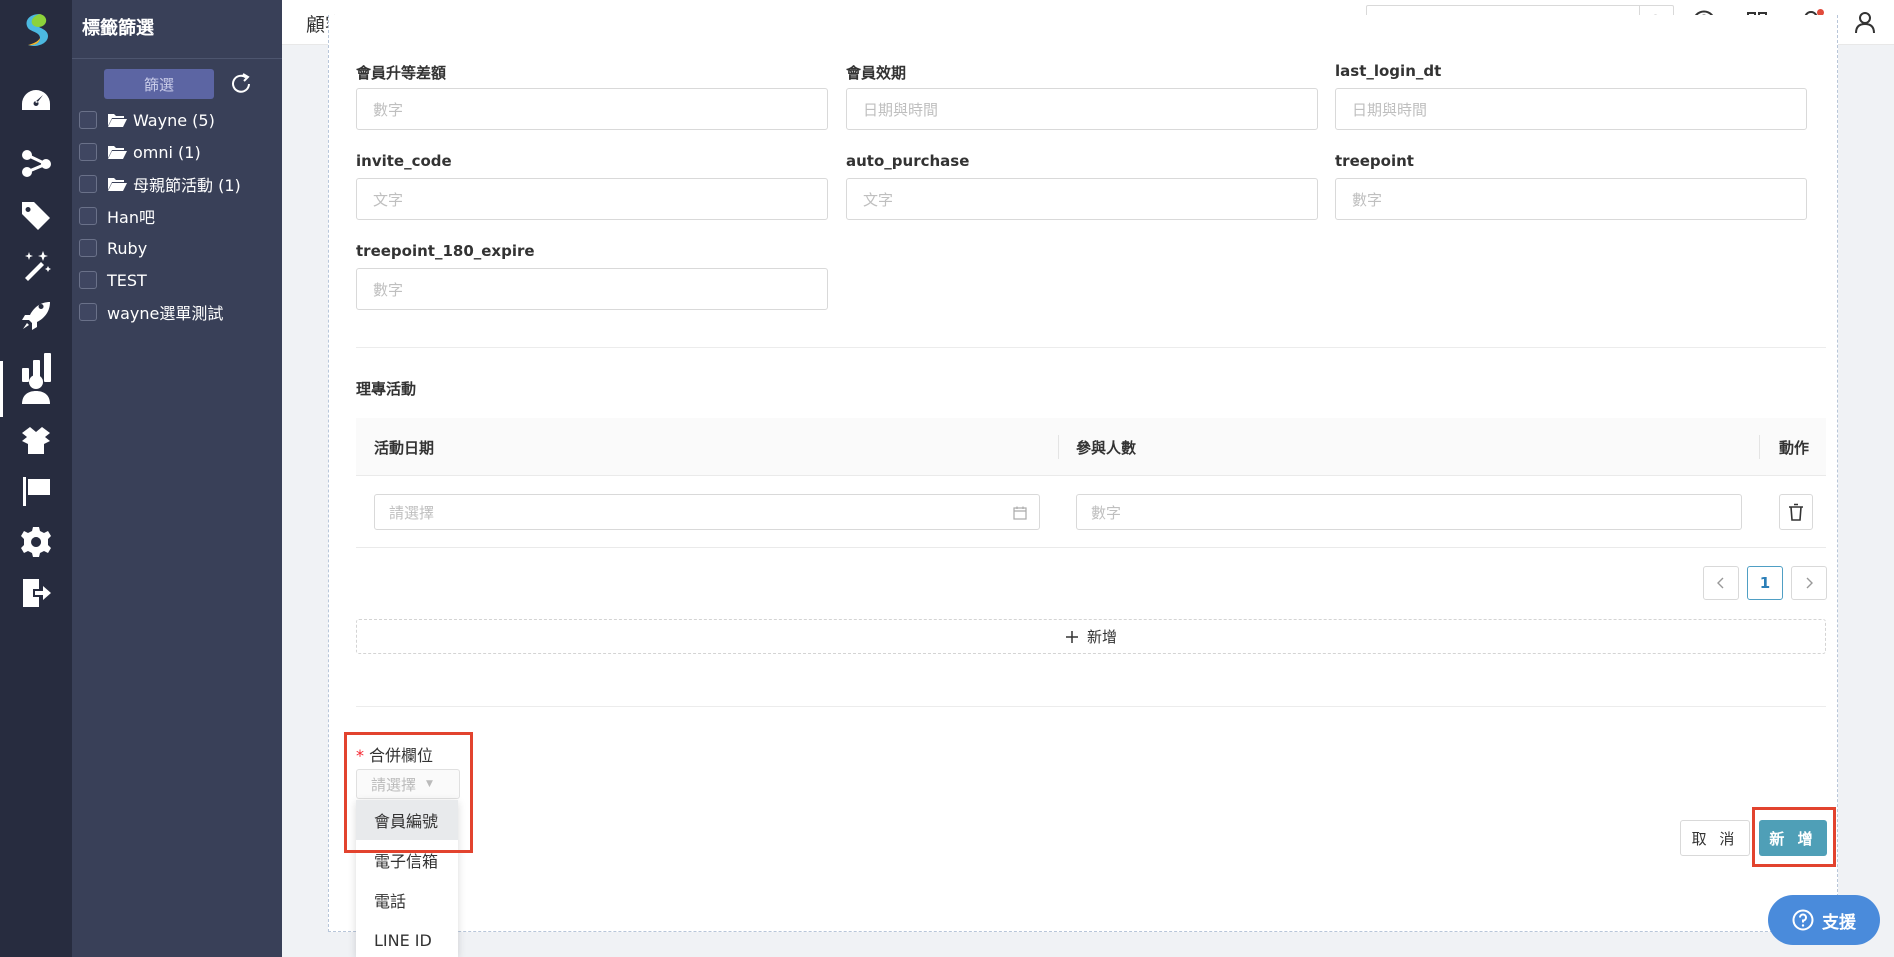 The height and width of the screenshot is (957, 1894). What do you see at coordinates (1388, 71) in the screenshot?
I see `field-label: last_login_dt` at bounding box center [1388, 71].